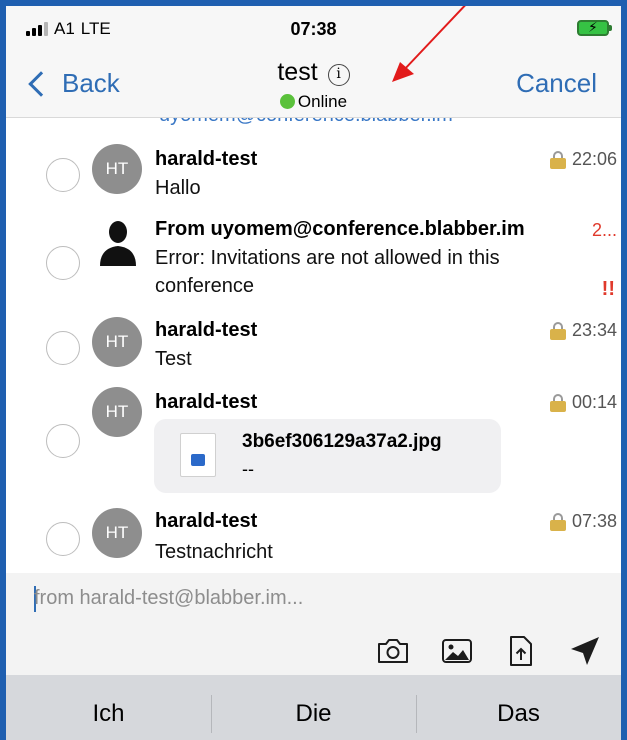 The image size is (627, 740). I want to click on message-row: HT harald-test Testnachricht 07:38, so click(313, 537).